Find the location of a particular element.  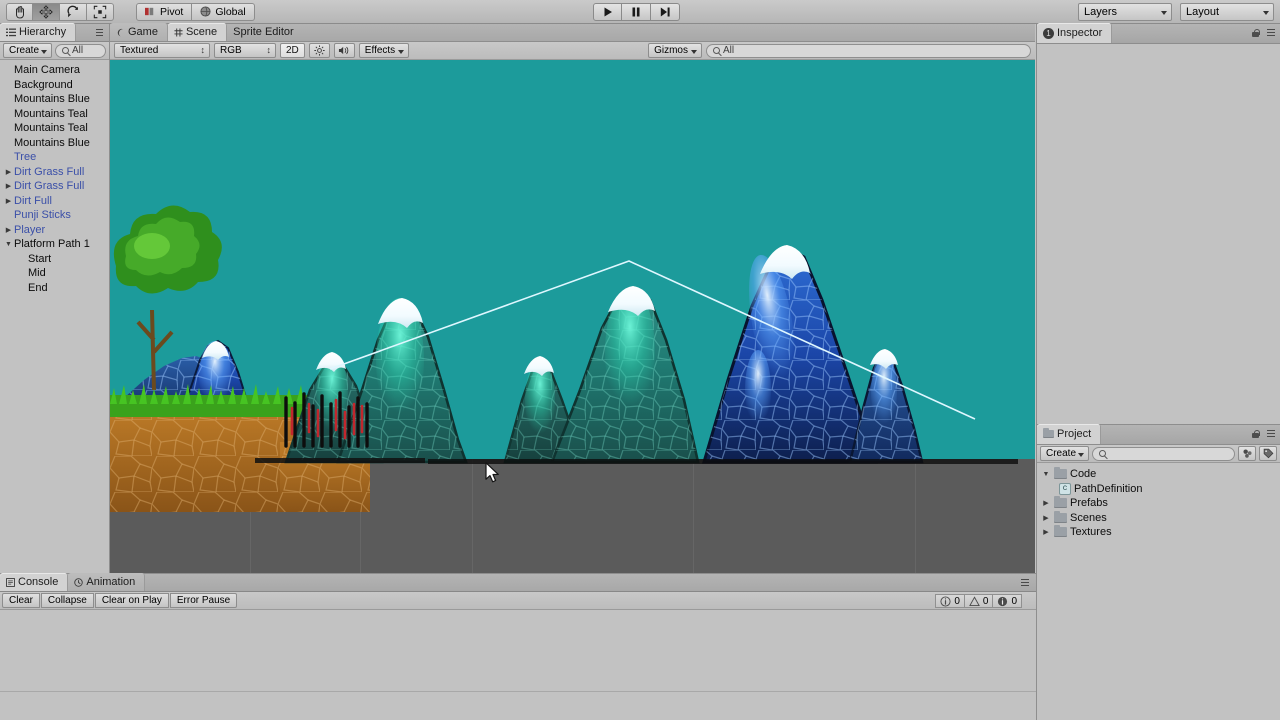

hierarchy-item: Start is located at coordinates (54, 259).